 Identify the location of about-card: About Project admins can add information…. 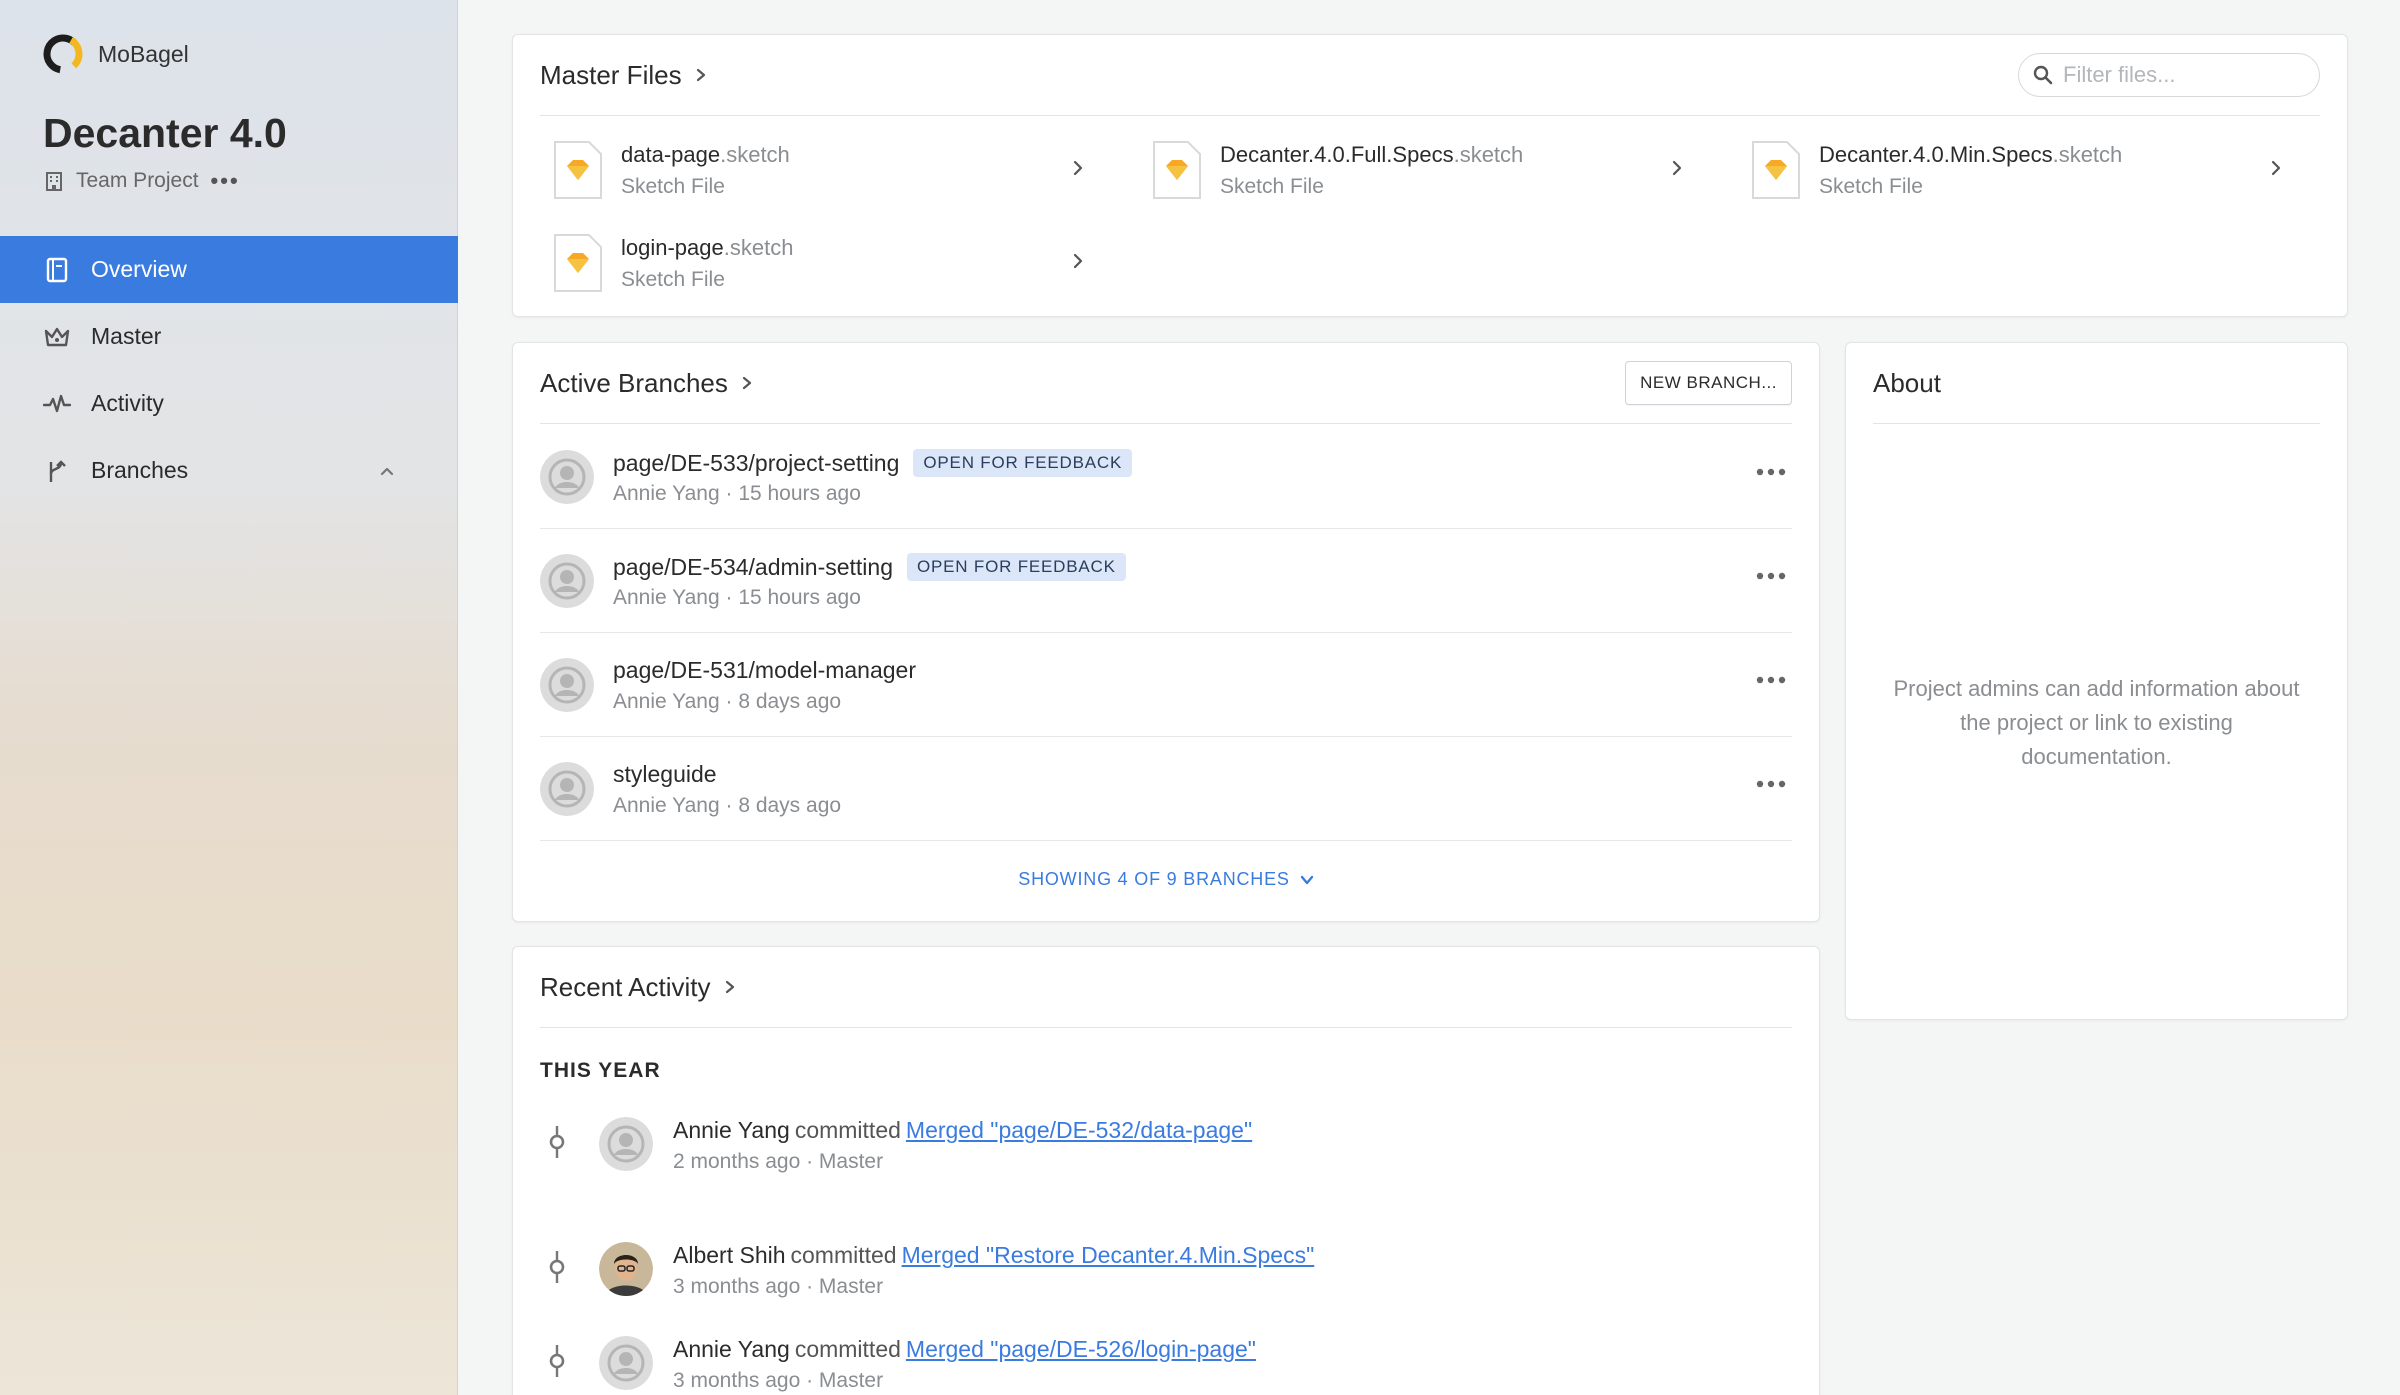
(2096, 681).